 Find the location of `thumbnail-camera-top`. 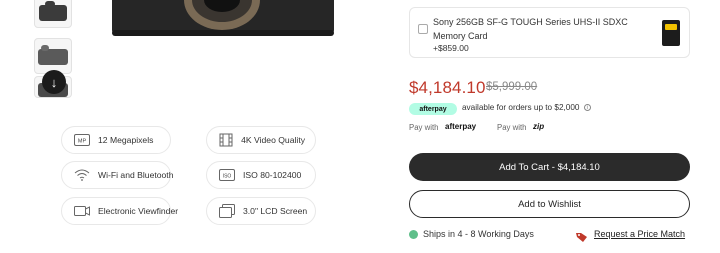

thumbnail-camera-top is located at coordinates (53, 56).